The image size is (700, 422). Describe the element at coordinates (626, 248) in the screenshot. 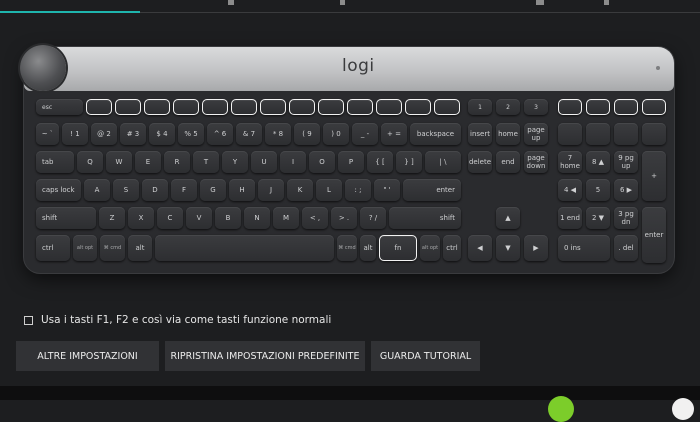

I see `key-num-decimal: . del` at that location.